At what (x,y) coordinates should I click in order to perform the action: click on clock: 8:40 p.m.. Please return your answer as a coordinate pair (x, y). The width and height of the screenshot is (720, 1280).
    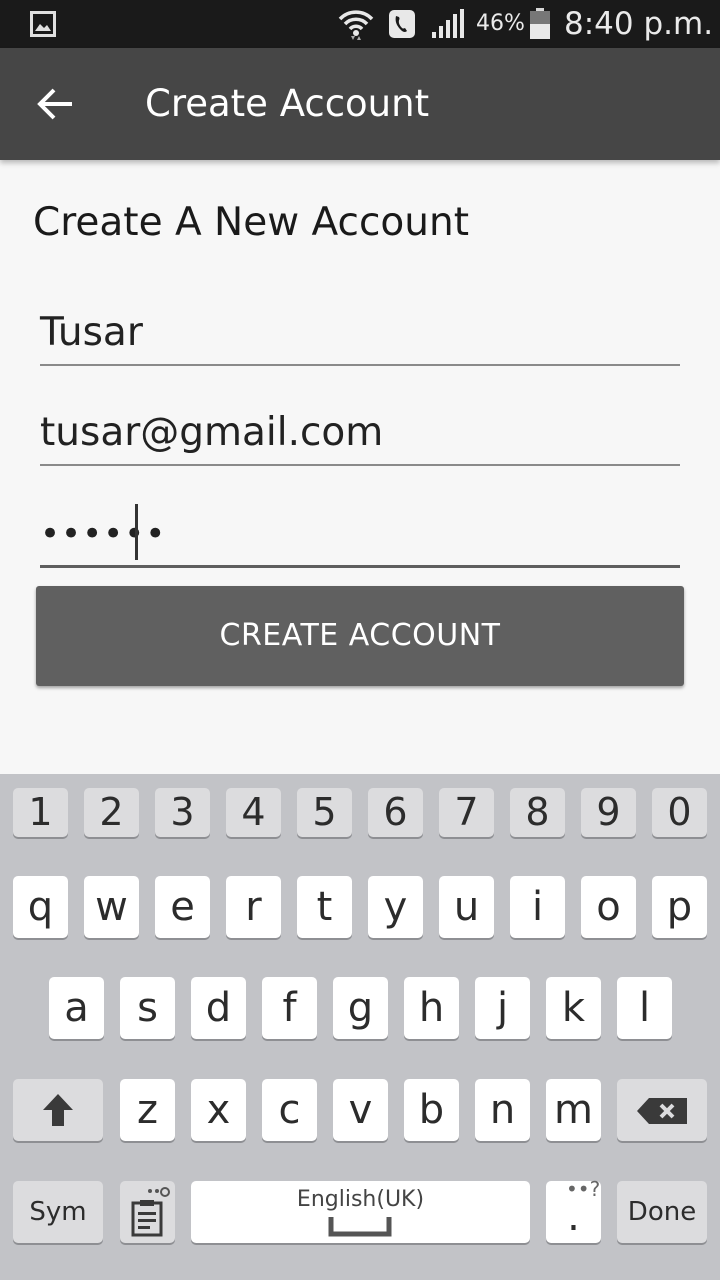
    Looking at the image, I should click on (639, 24).